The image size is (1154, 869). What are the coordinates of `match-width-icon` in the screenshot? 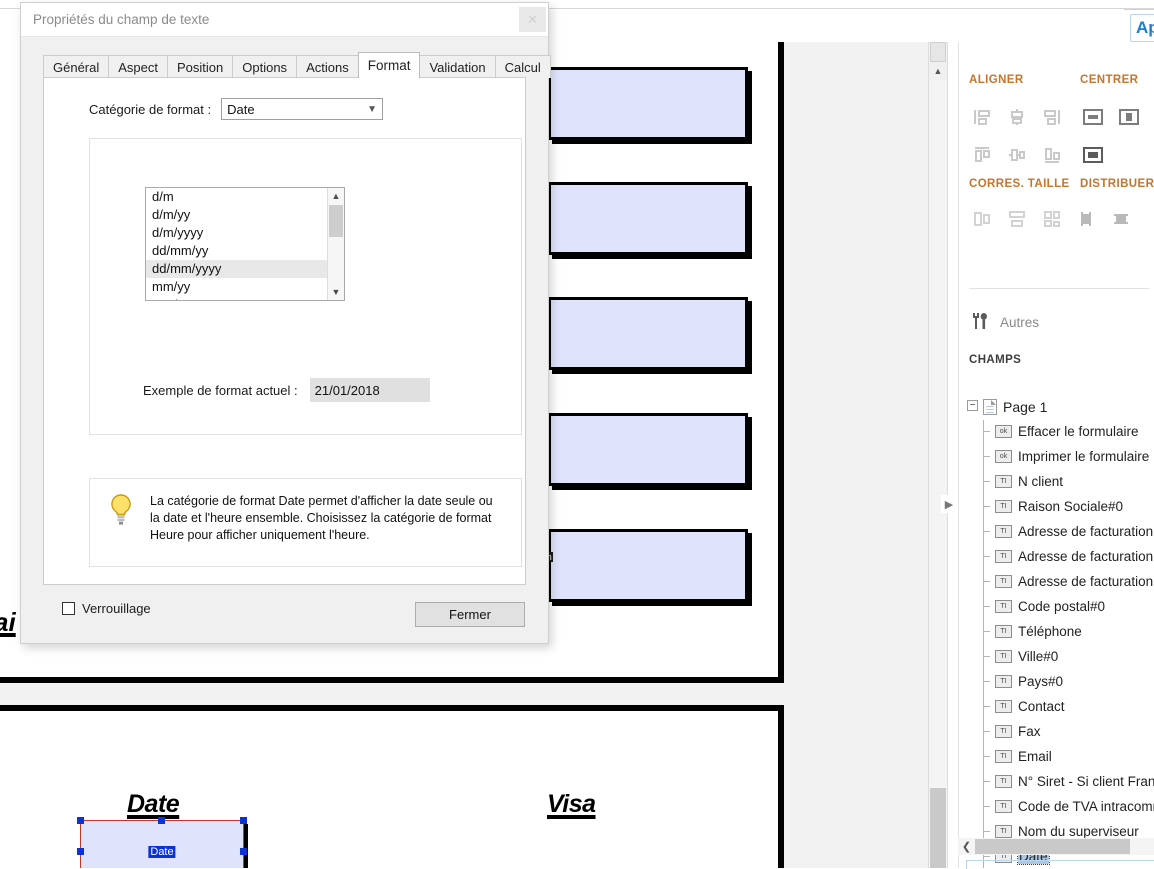 It's located at (982, 219).